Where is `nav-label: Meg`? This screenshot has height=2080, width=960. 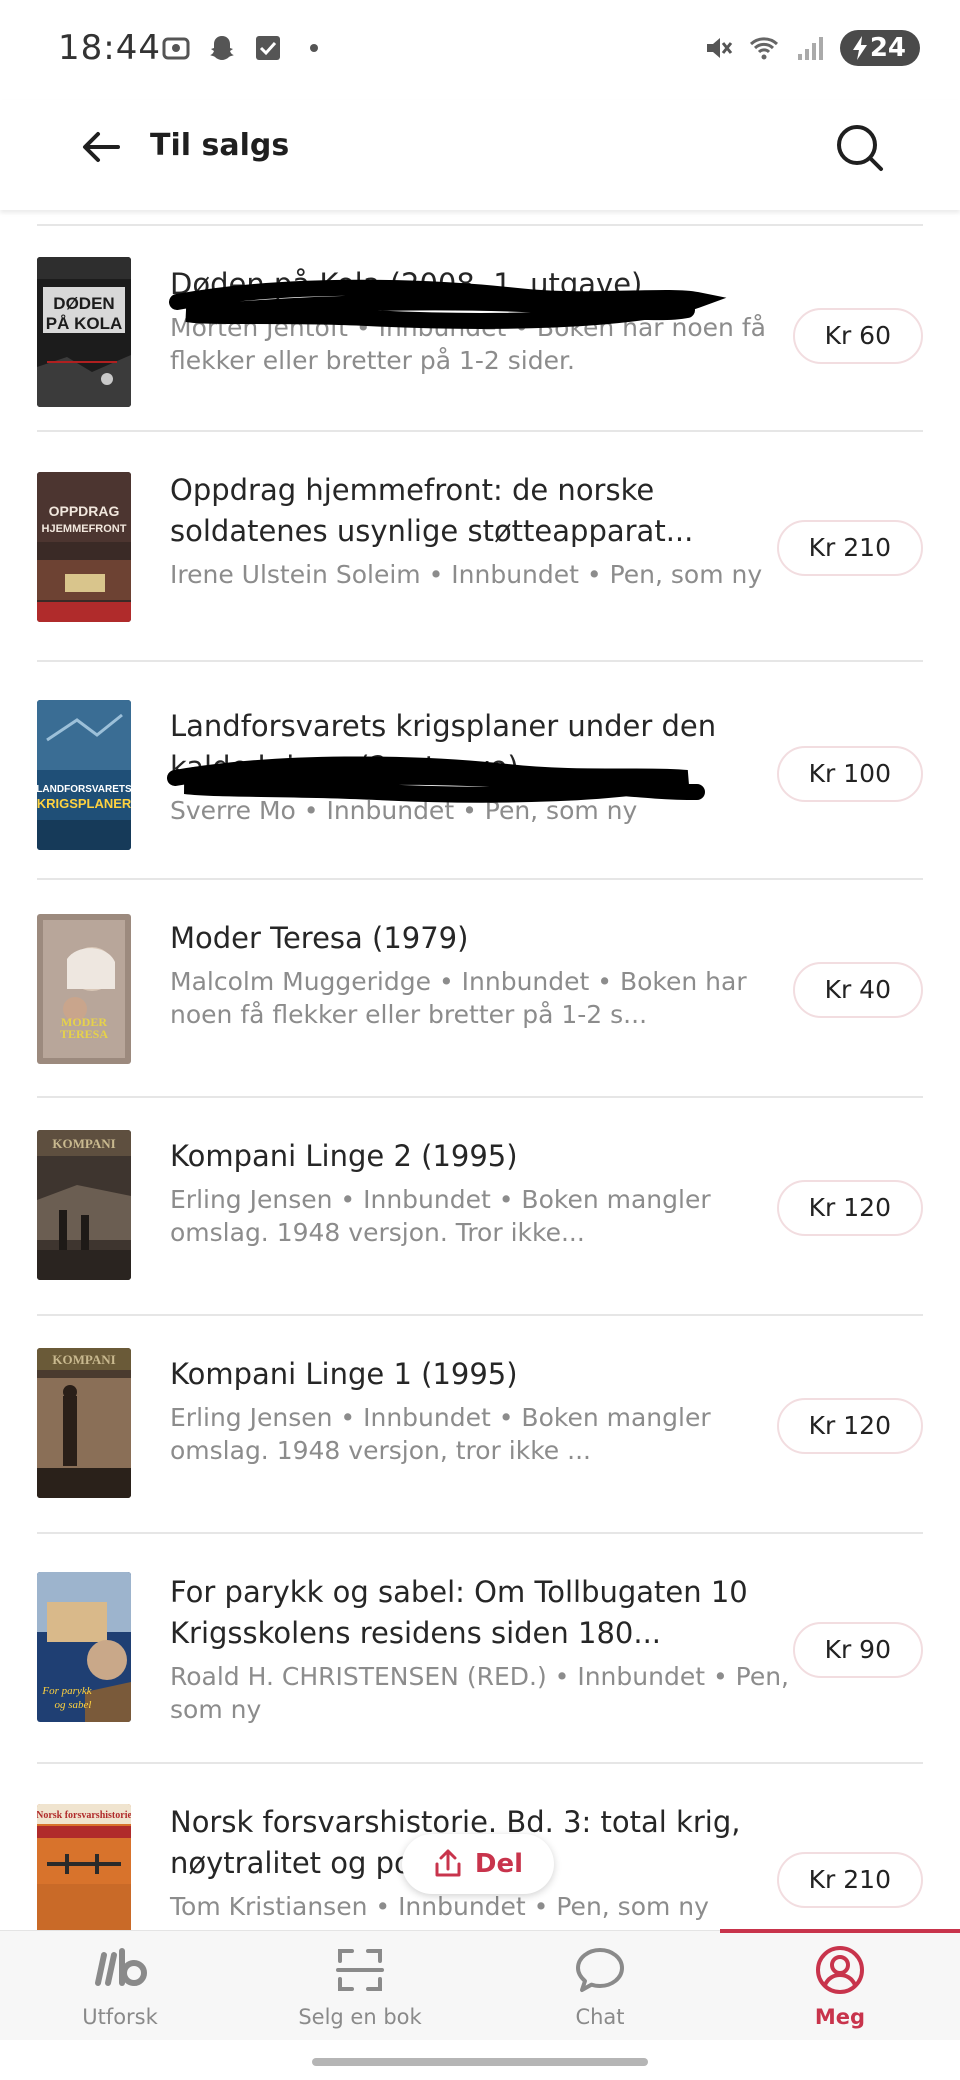 nav-label: Meg is located at coordinates (840, 2017).